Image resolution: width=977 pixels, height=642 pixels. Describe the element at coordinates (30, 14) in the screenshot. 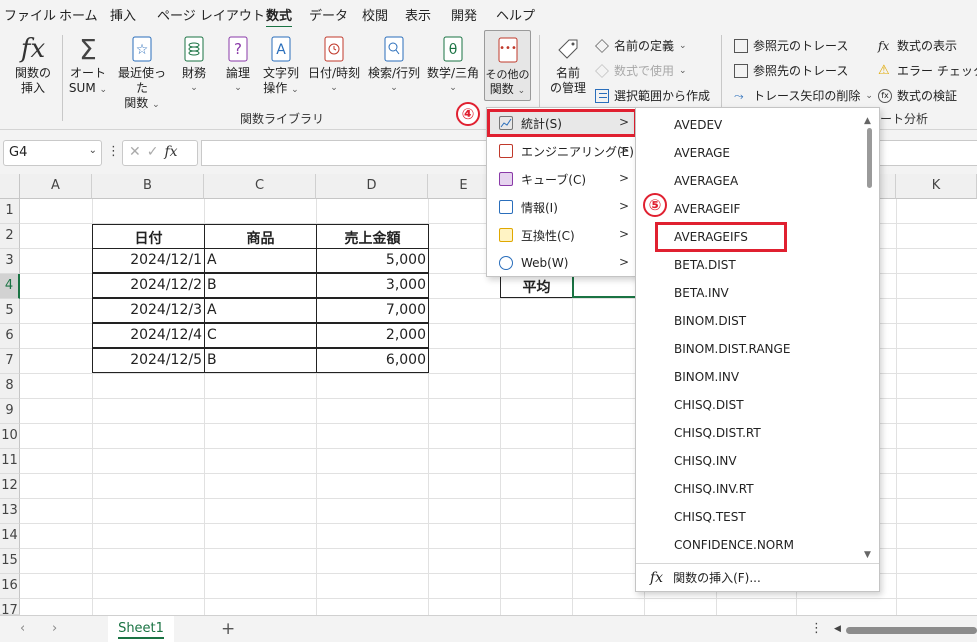

I see `tab-file: ファイル` at that location.